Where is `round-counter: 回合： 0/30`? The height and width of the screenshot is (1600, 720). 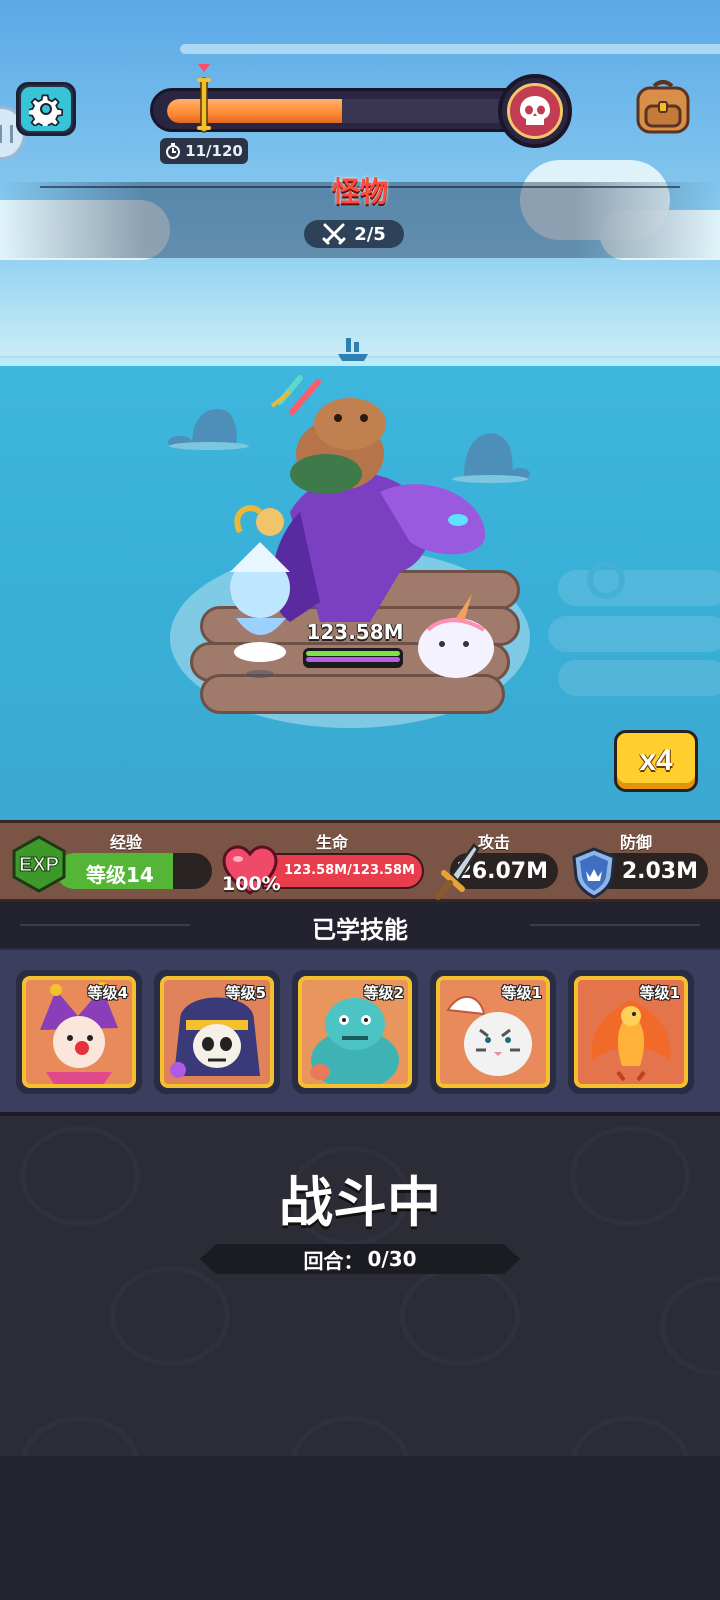 round-counter: 回合： 0/30 is located at coordinates (360, 1259).